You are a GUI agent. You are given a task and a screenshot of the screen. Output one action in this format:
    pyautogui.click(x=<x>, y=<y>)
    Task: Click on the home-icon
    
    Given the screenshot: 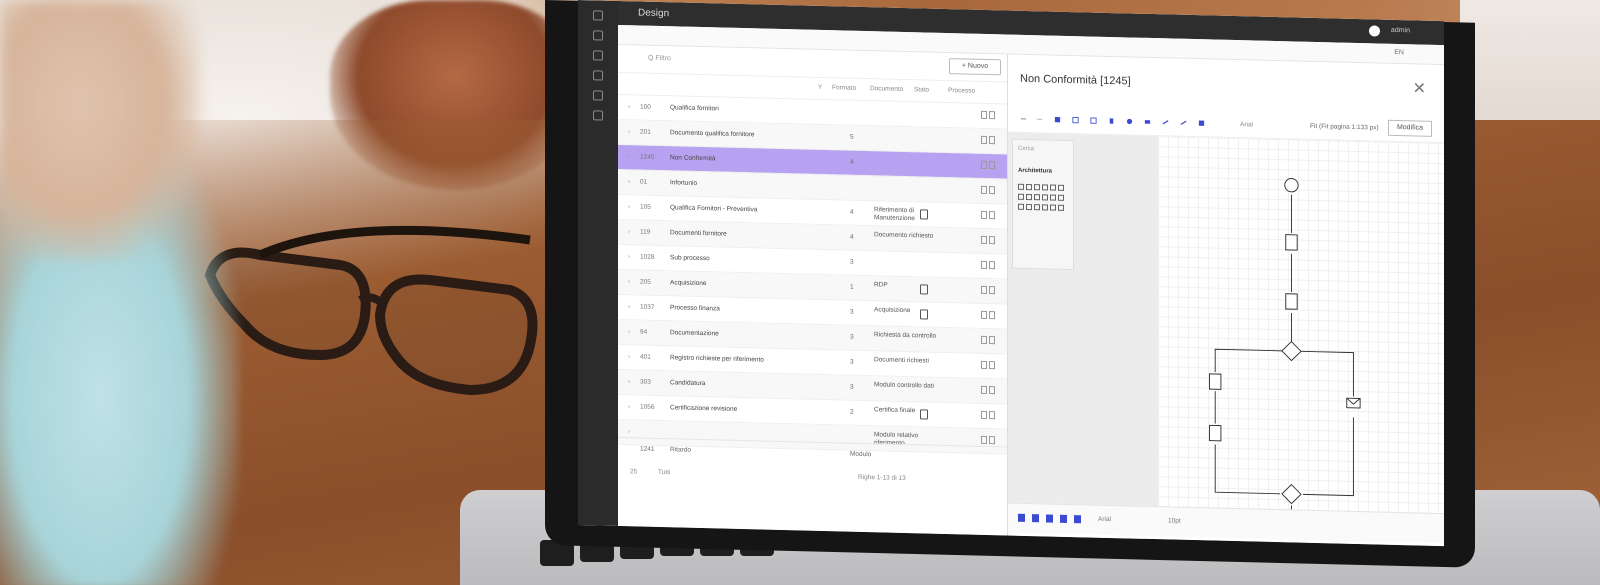 What is the action you would take?
    pyautogui.click(x=598, y=35)
    